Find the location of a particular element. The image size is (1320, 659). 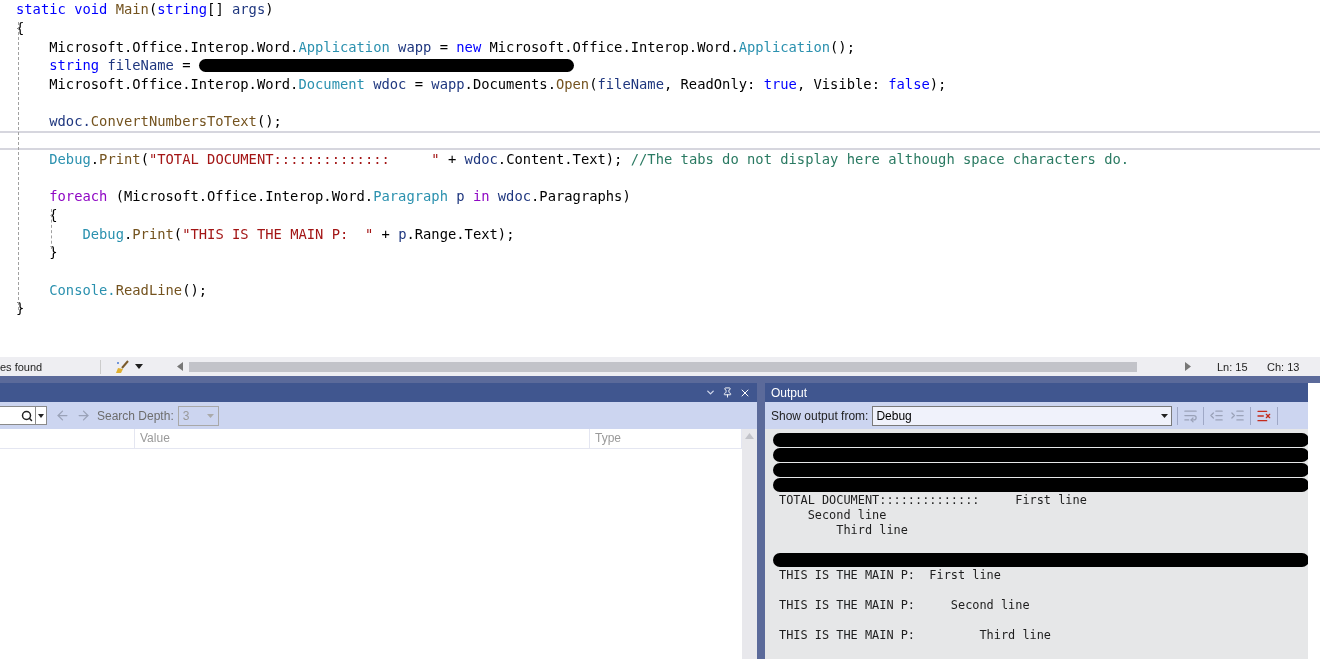

panel-title: Output is located at coordinates (790, 392).